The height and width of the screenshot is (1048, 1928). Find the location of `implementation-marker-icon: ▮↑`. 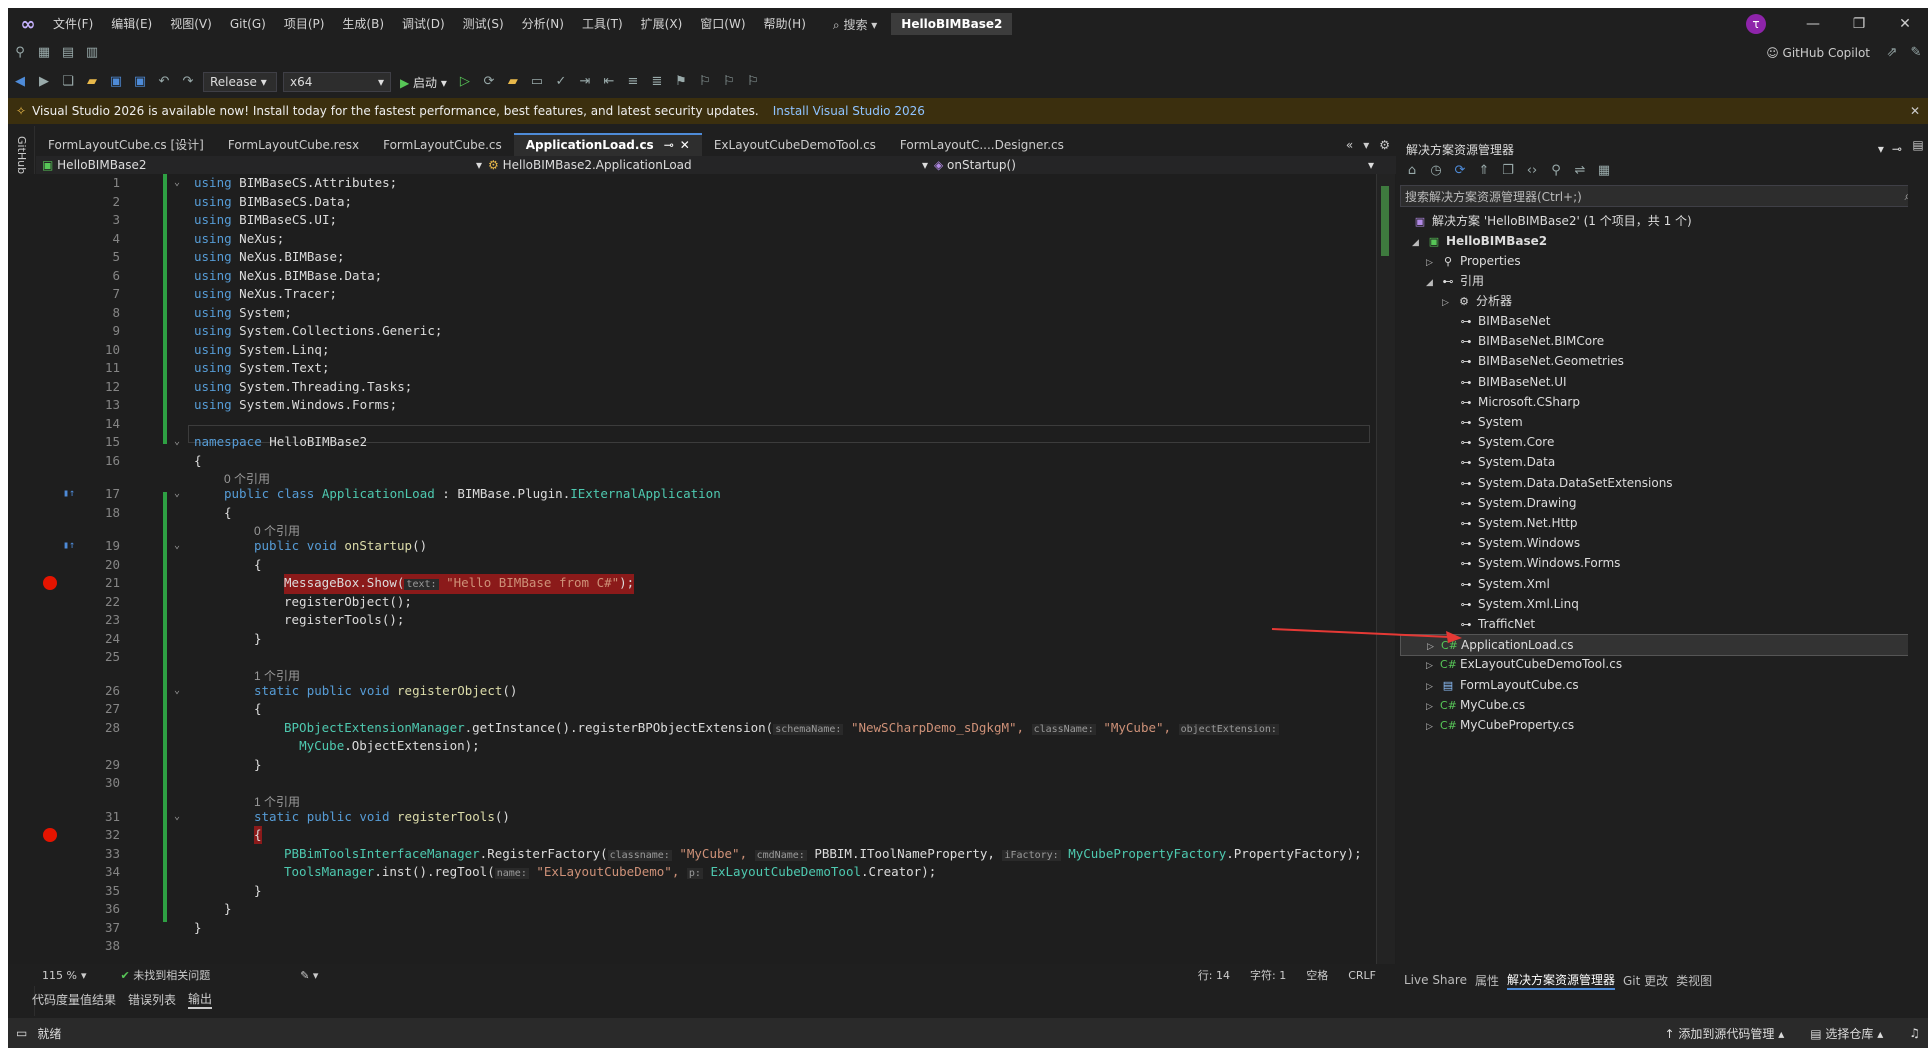

implementation-marker-icon: ▮↑ is located at coordinates (69, 494).